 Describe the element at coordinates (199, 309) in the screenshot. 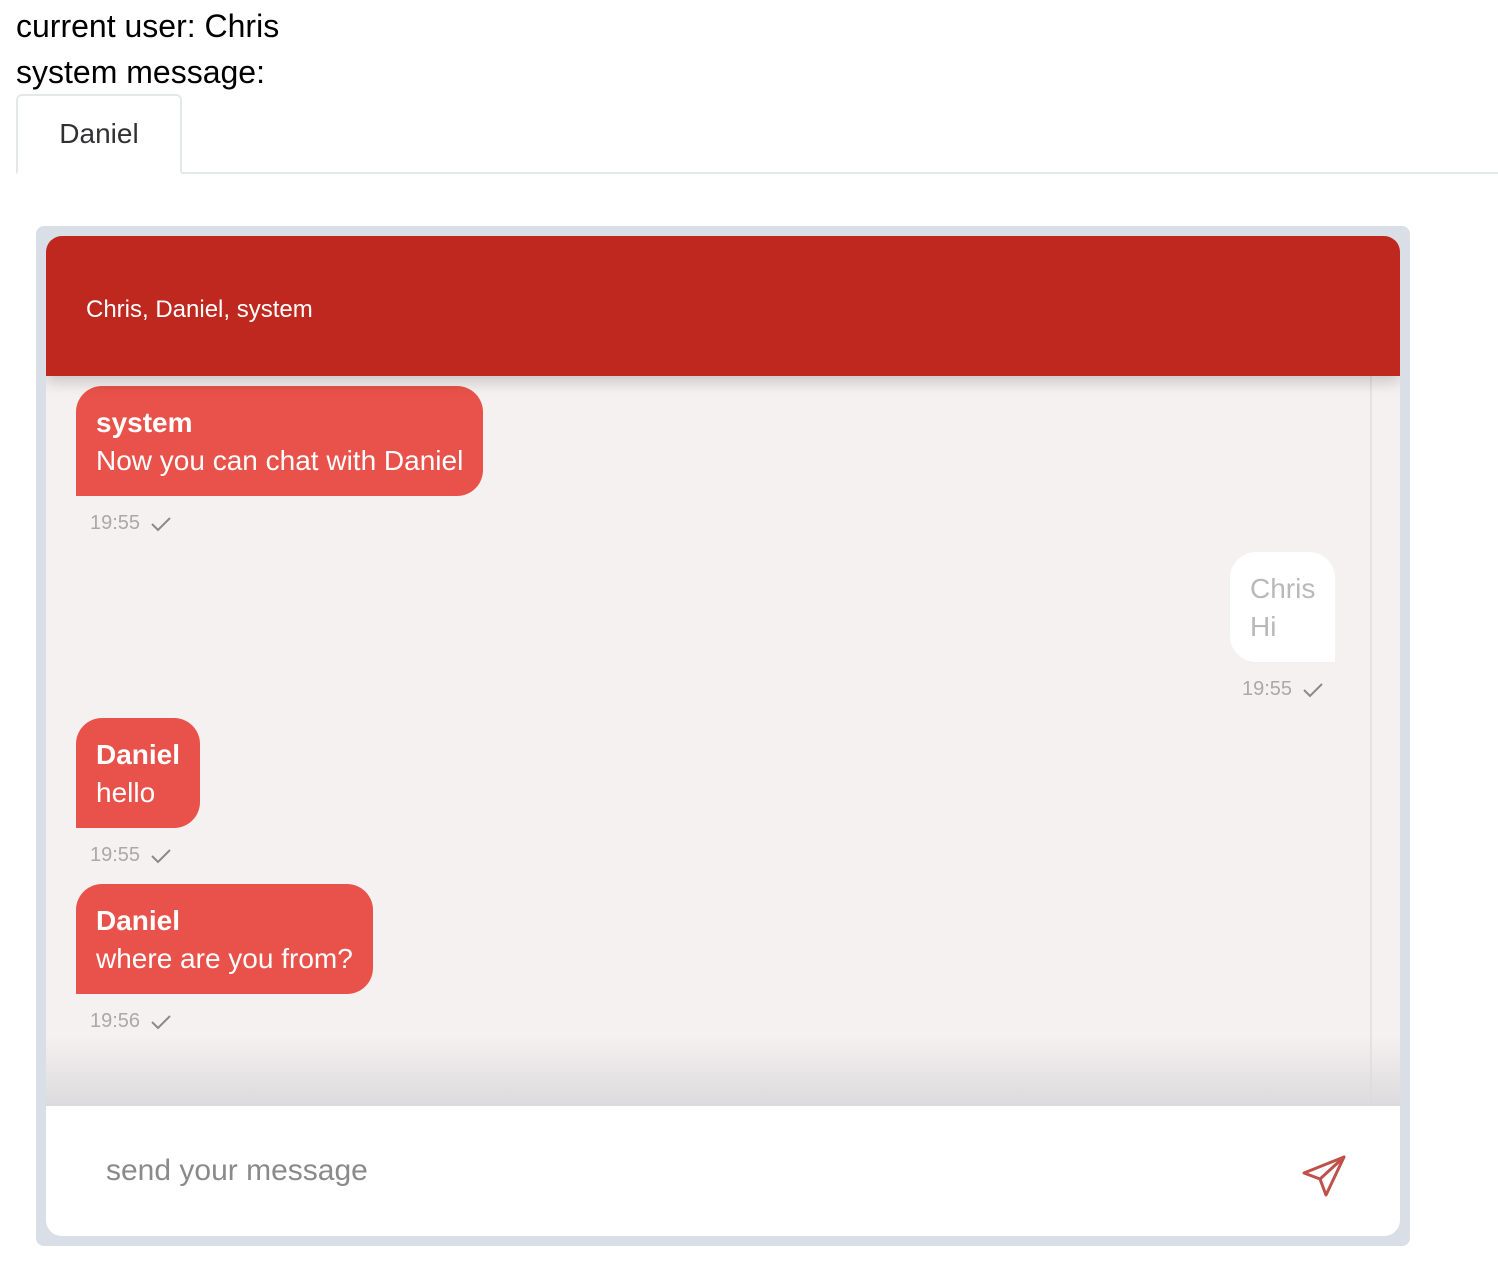

I see `participants-list: Chris, Daniel, system` at that location.